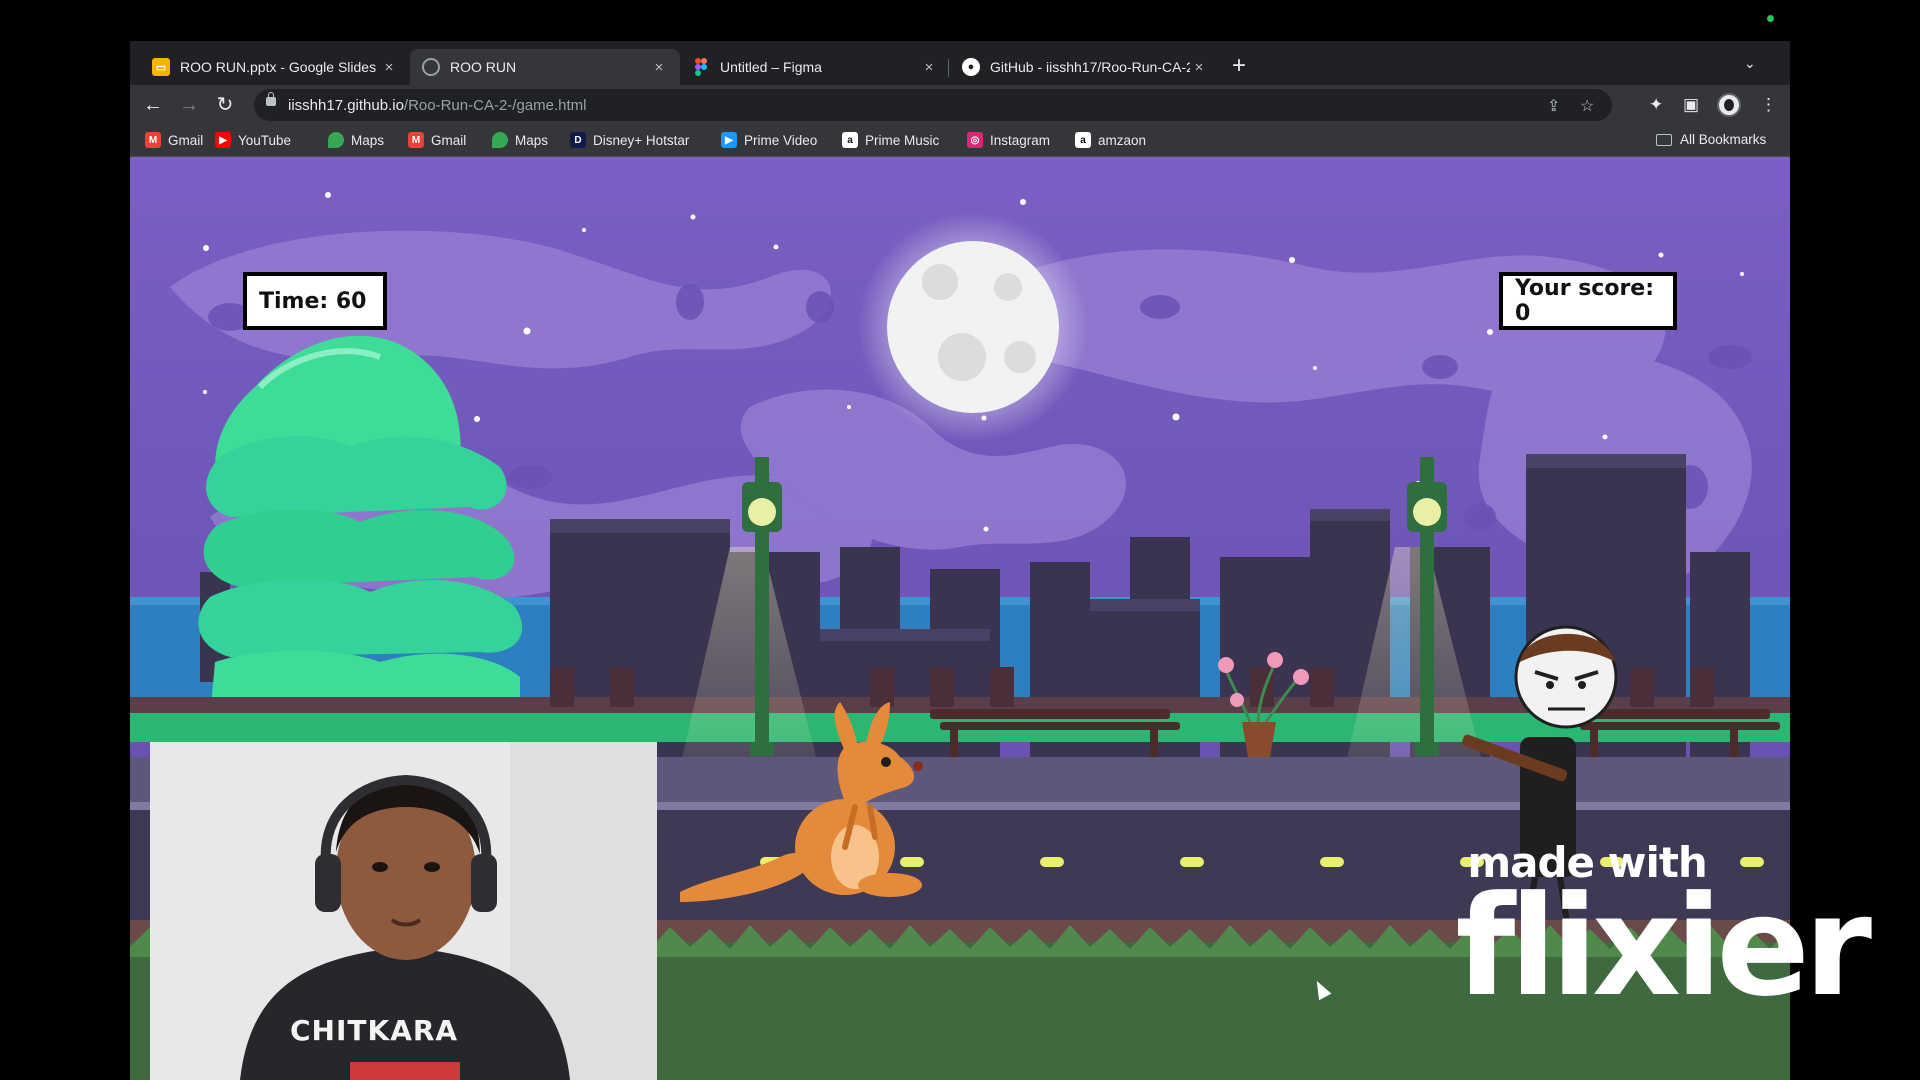 Image resolution: width=1920 pixels, height=1080 pixels. I want to click on tab-separator, so click(948, 68).